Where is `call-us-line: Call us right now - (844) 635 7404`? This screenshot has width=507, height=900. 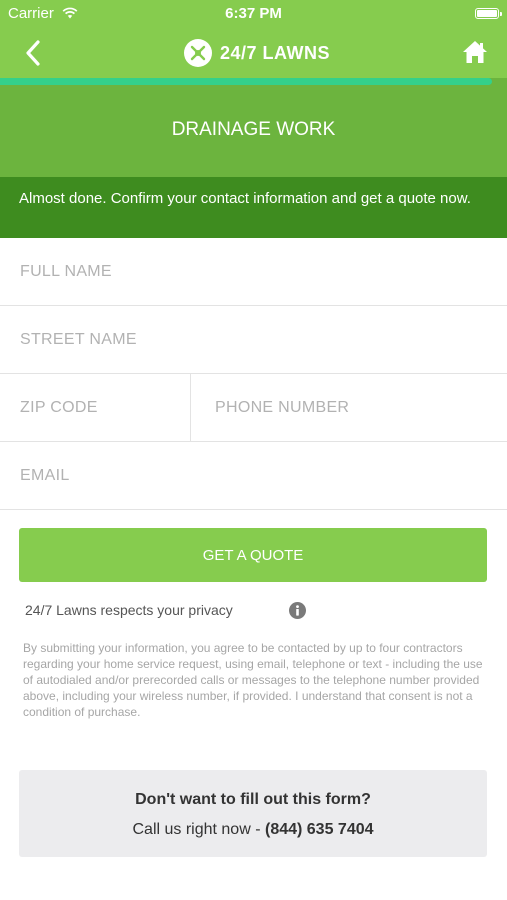 call-us-line: Call us right now - (844) 635 7404 is located at coordinates (253, 830).